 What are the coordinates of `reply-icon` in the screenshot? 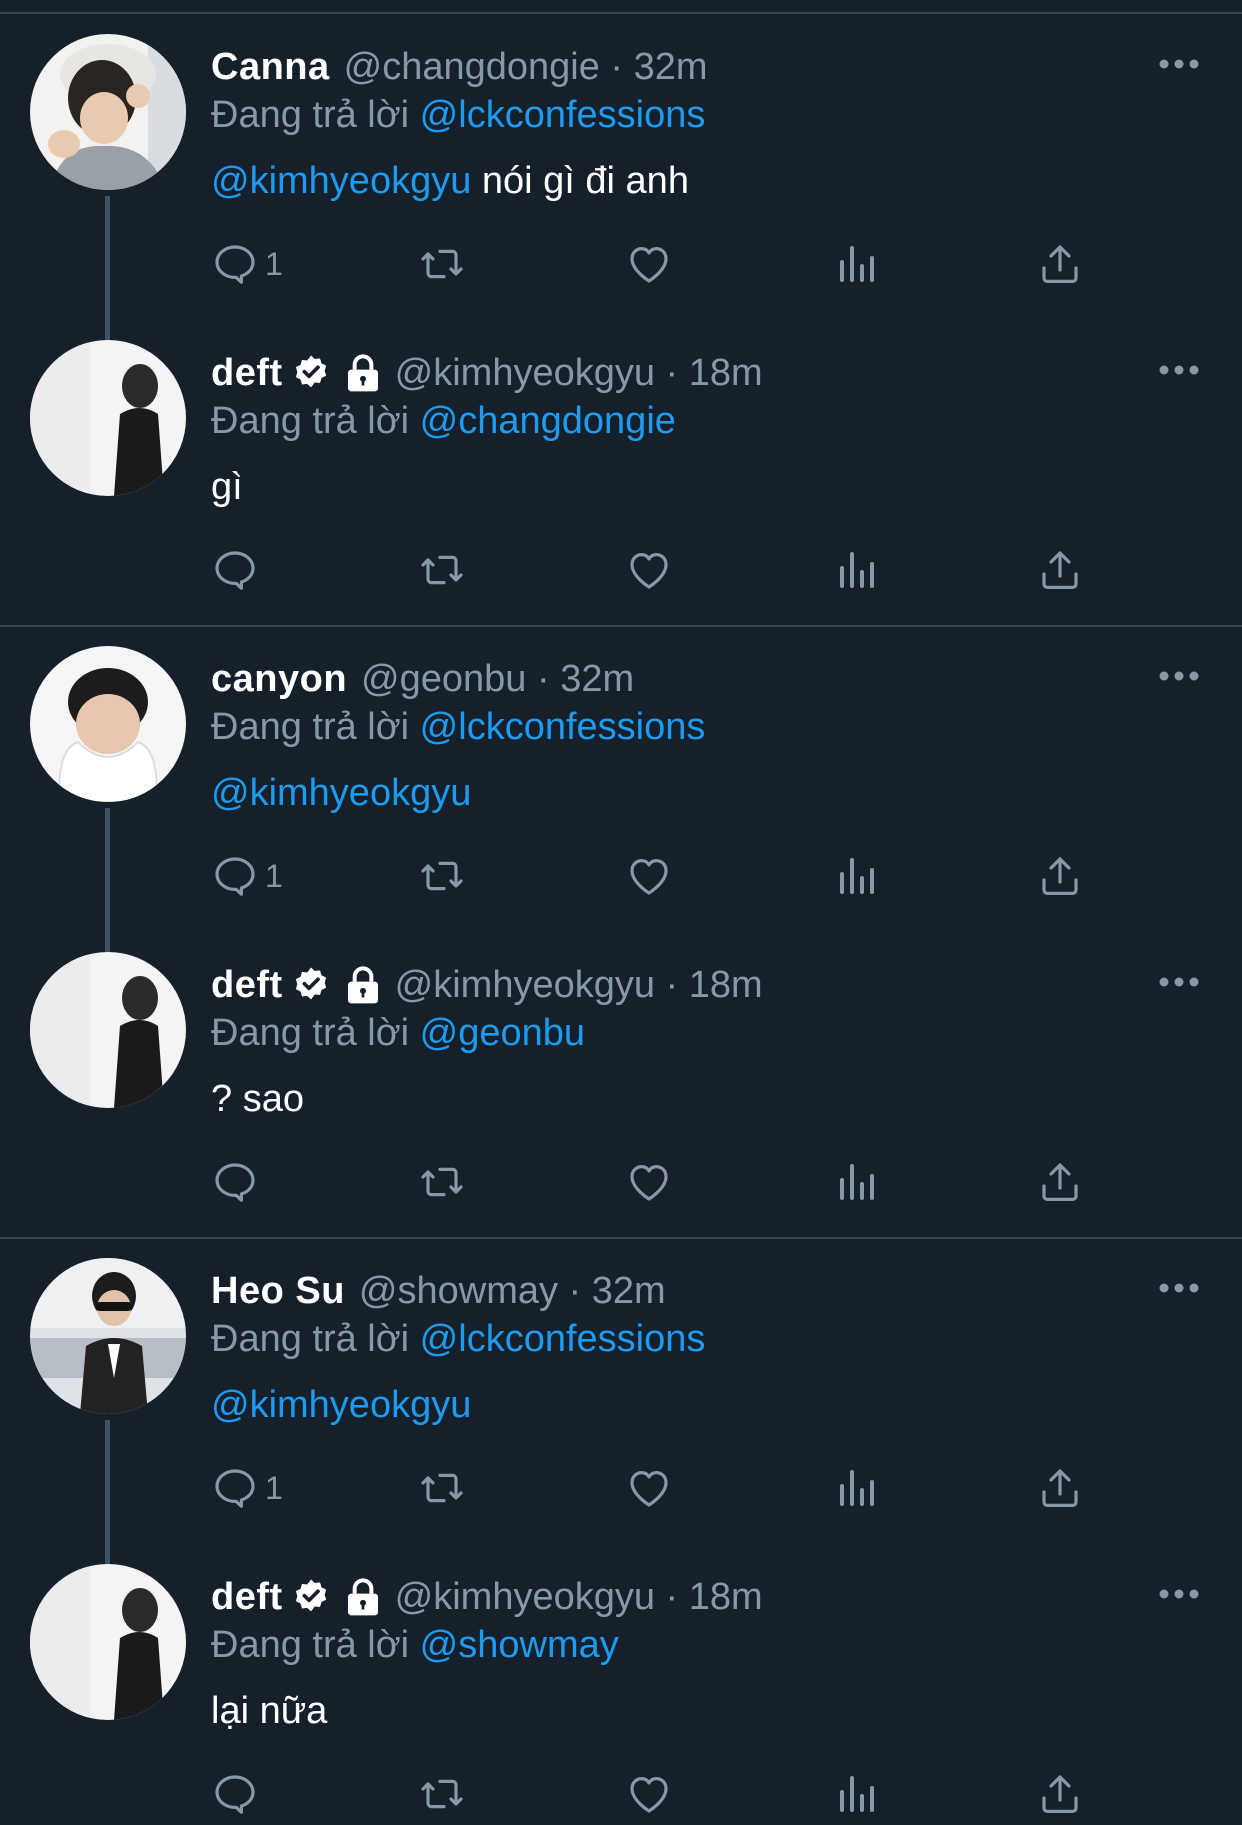 It's located at (235, 1794).